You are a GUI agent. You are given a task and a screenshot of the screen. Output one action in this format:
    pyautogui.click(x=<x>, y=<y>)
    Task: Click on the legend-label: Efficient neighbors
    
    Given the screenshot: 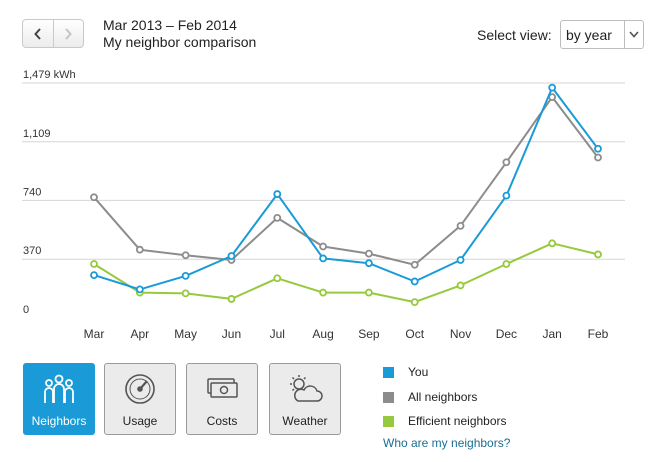 What is the action you would take?
    pyautogui.click(x=457, y=421)
    